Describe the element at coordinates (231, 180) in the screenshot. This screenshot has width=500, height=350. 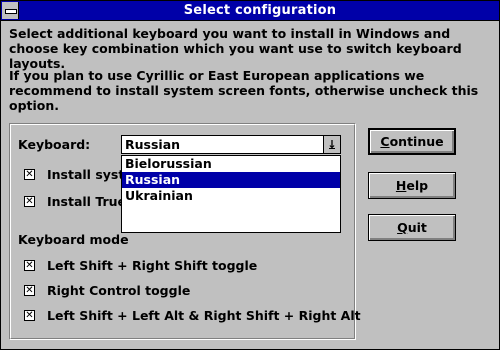
I see `keyboard-option-russian: Russian` at that location.